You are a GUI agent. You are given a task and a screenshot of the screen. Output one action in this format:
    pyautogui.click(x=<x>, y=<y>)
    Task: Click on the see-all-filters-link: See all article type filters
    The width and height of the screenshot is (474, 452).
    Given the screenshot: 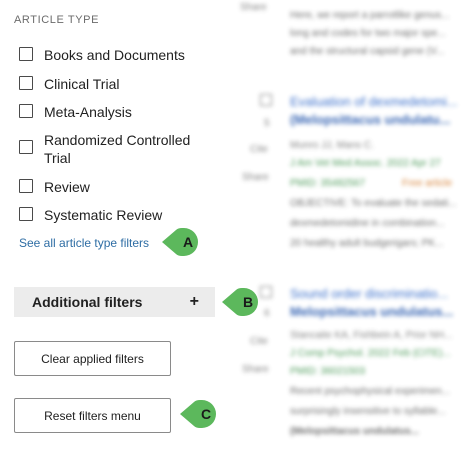 What is the action you would take?
    pyautogui.click(x=84, y=243)
    